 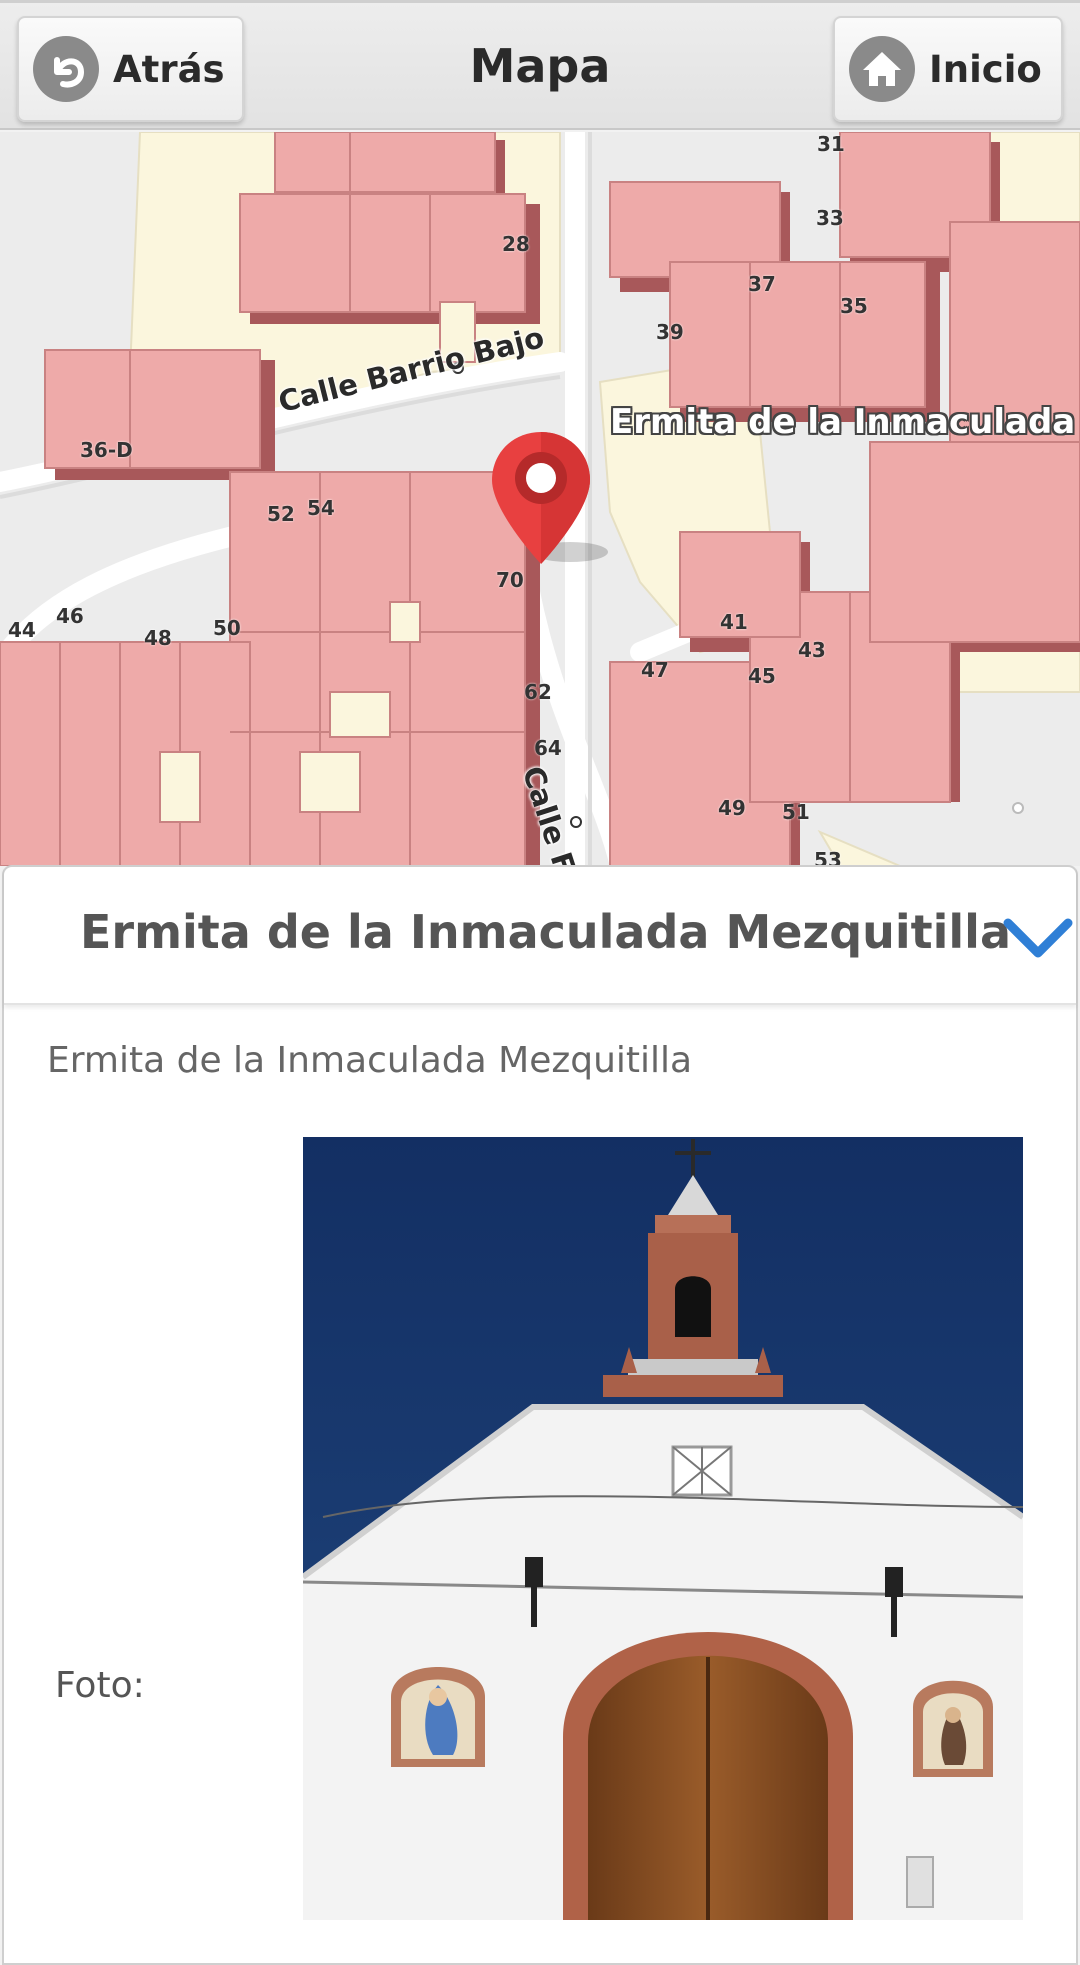 I want to click on house-number: 54, so click(x=321, y=508).